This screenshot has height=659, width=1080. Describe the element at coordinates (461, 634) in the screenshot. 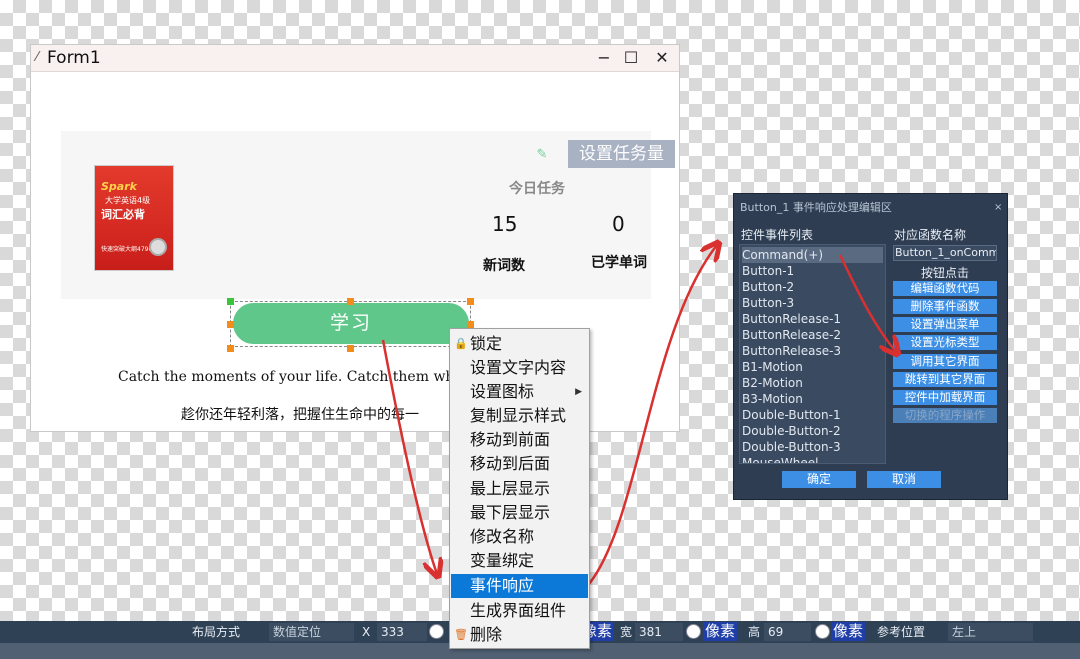

I see `trash-icon: 🗑` at that location.